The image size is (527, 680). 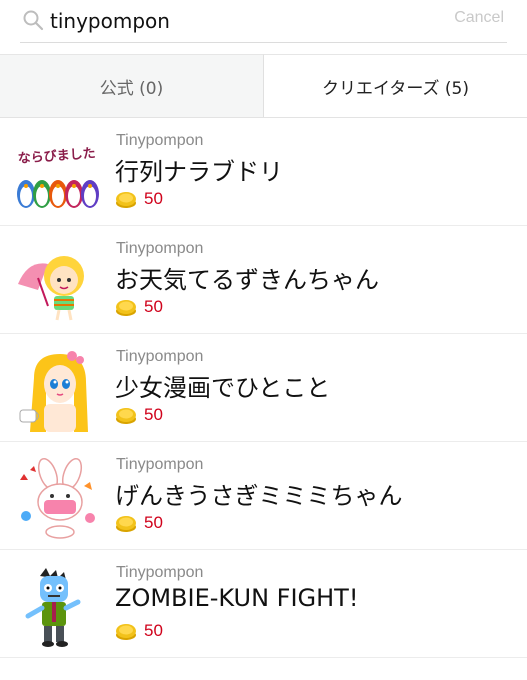 I want to click on sticker-title: 行列ナラブドリ, so click(x=199, y=172).